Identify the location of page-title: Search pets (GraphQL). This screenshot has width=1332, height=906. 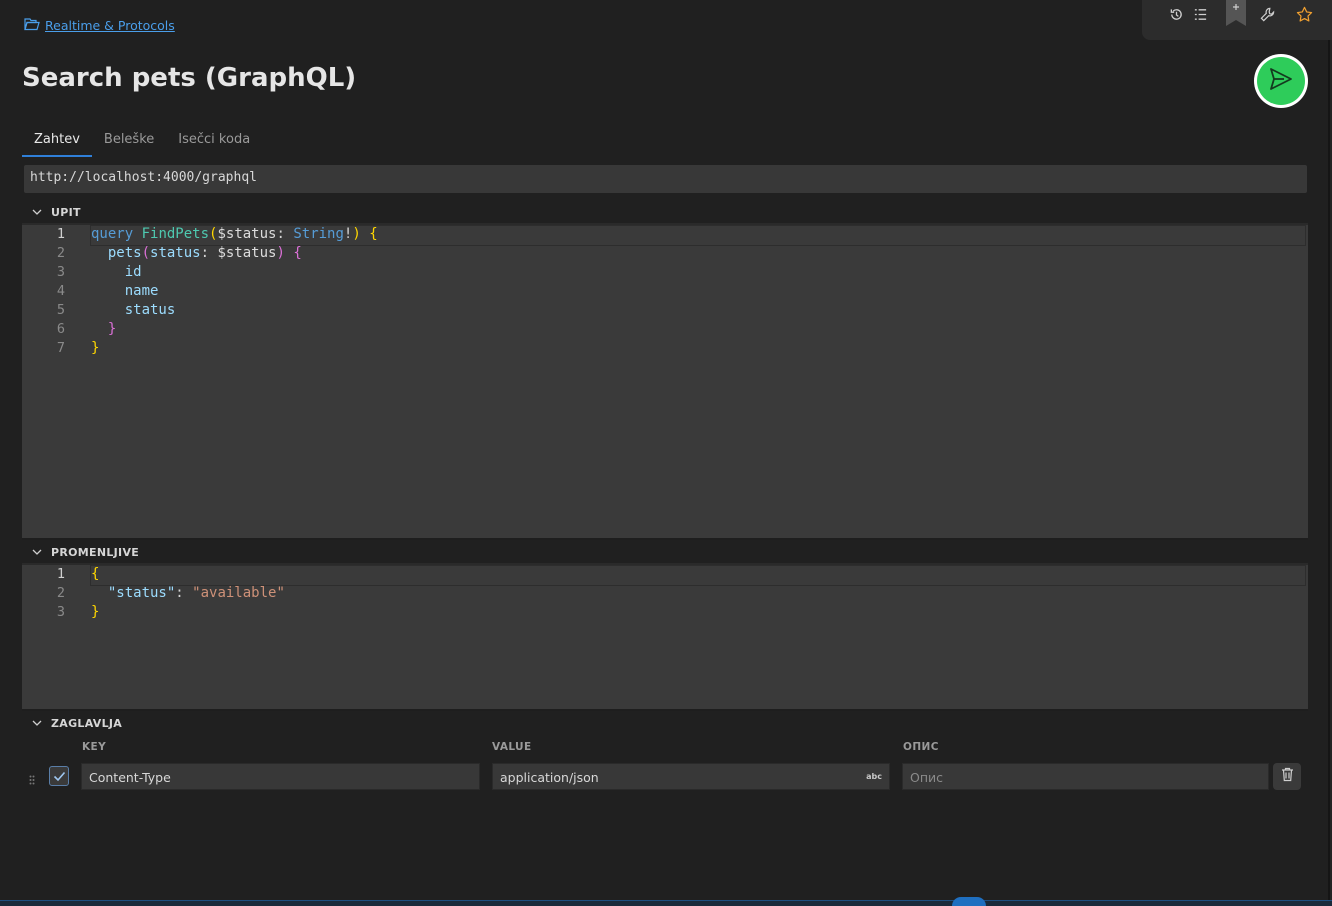
(189, 78).